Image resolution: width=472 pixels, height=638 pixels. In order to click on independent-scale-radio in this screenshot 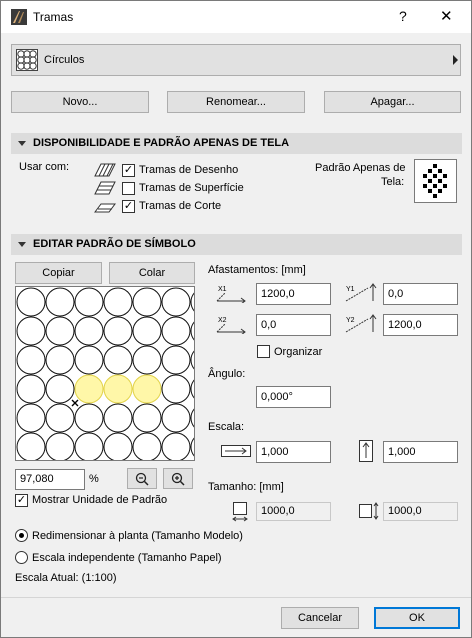, I will do `click(21, 557)`.